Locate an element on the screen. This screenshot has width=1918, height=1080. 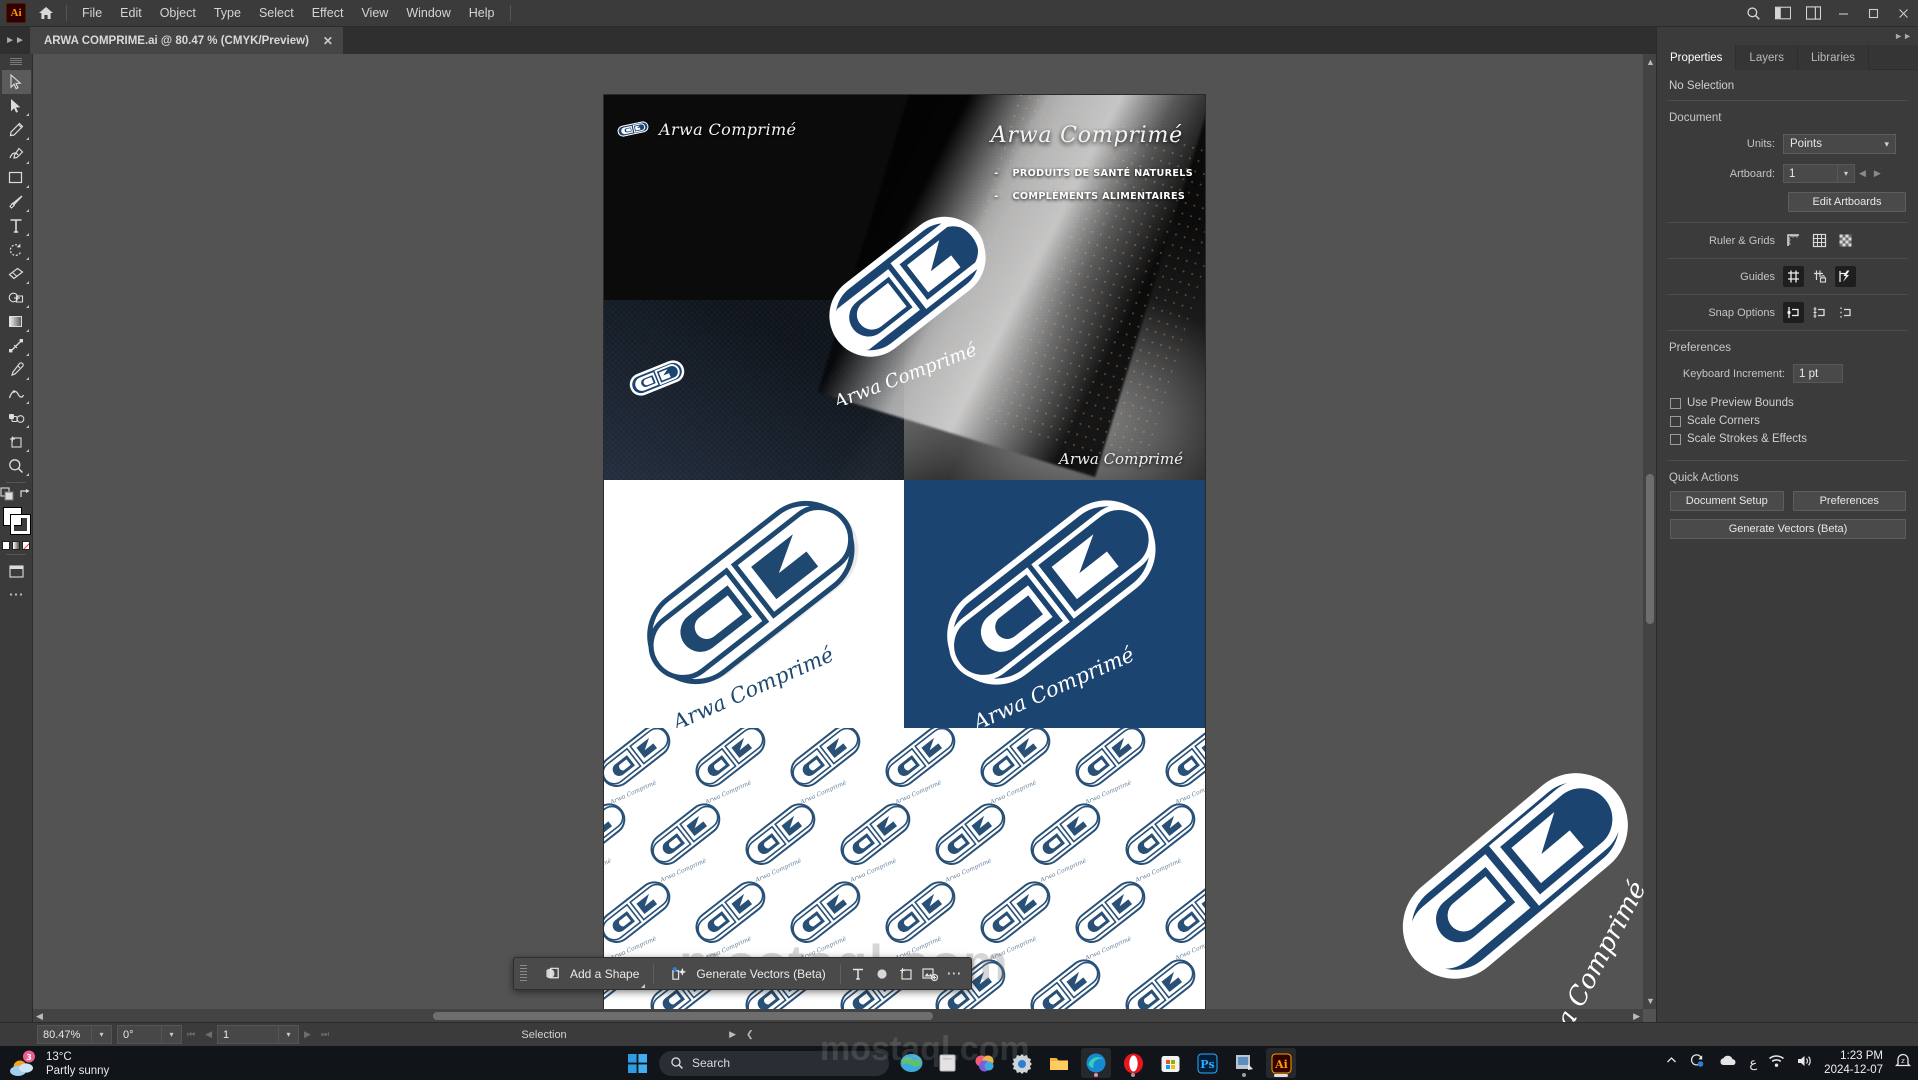
photoshop-icon: Ps is located at coordinates (1207, 1063).